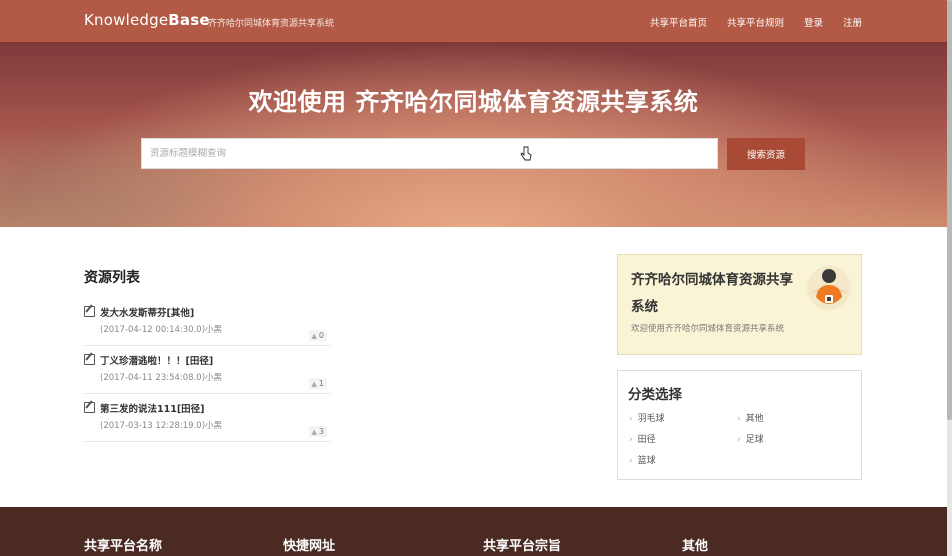  Describe the element at coordinates (708, 329) in the screenshot. I see `info-card-subtitle: 欢迎使用齐齐哈尔同城体育资源共享系统` at that location.